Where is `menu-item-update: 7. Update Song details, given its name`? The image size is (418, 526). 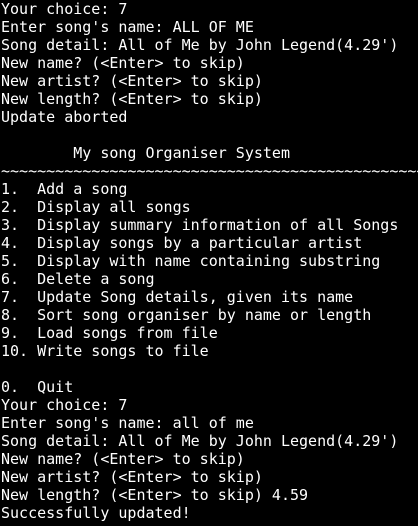
menu-item-update: 7. Update Song details, given its name is located at coordinates (177, 297).